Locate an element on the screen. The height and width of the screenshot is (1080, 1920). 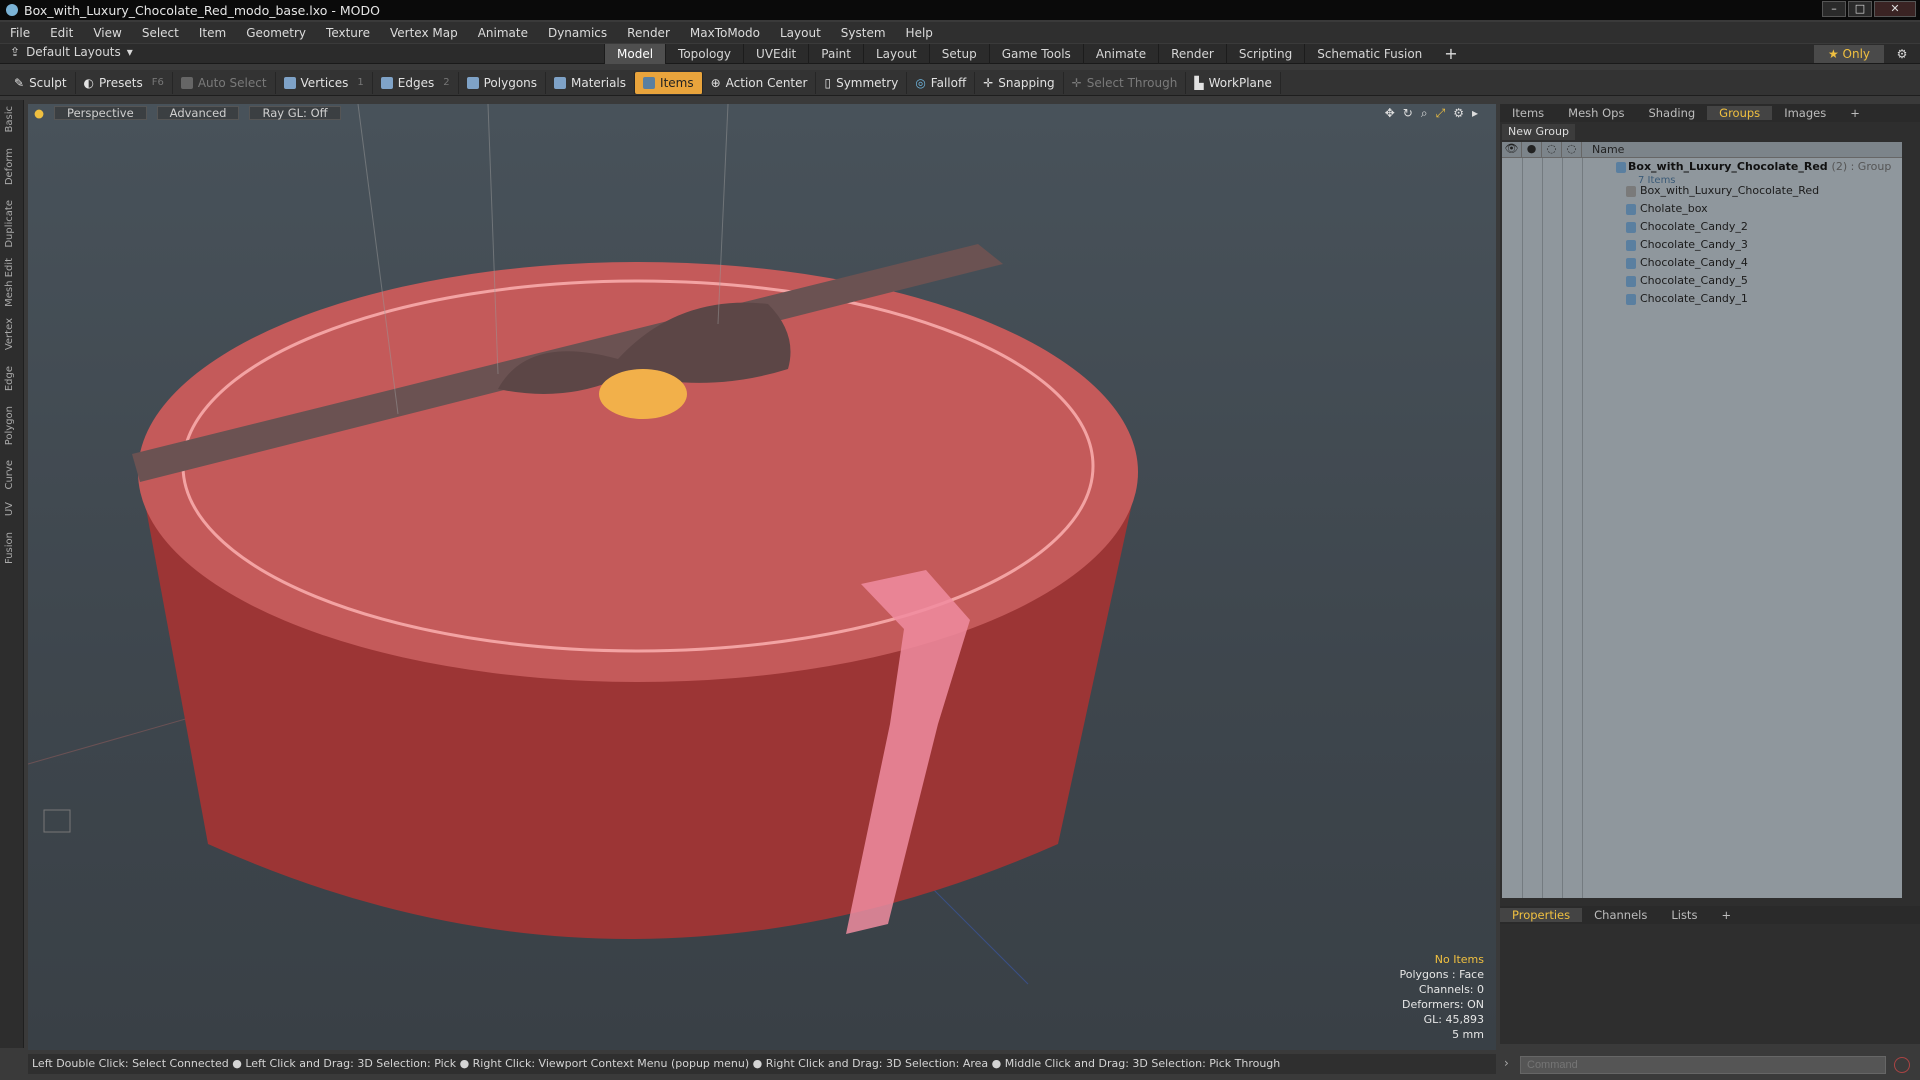
falloff-button: ◎ Falloff is located at coordinates (941, 82).